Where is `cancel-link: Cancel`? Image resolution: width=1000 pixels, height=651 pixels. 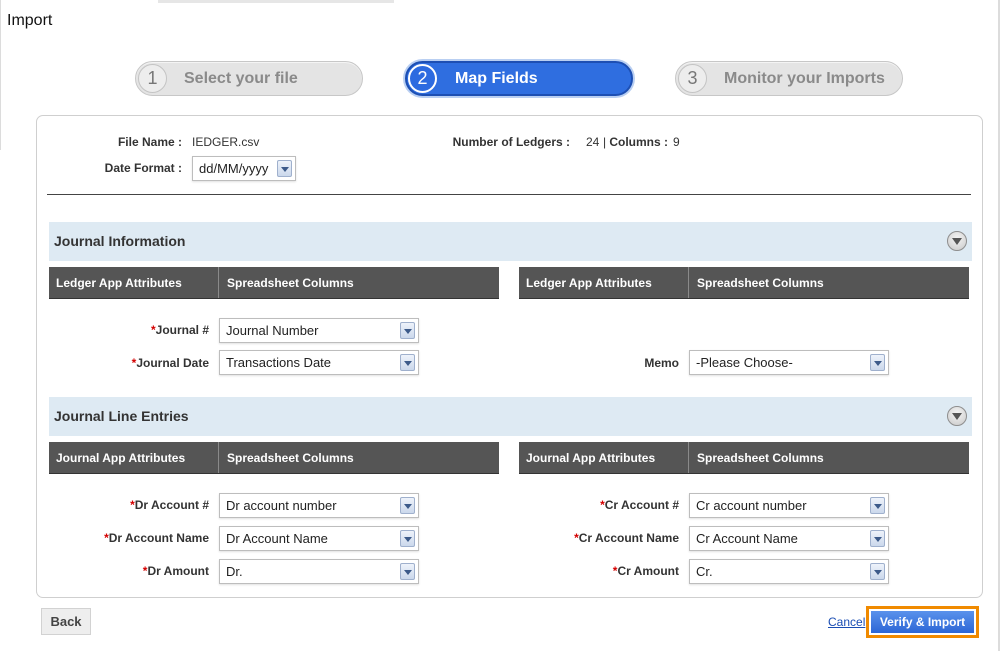 cancel-link: Cancel is located at coordinates (846, 622).